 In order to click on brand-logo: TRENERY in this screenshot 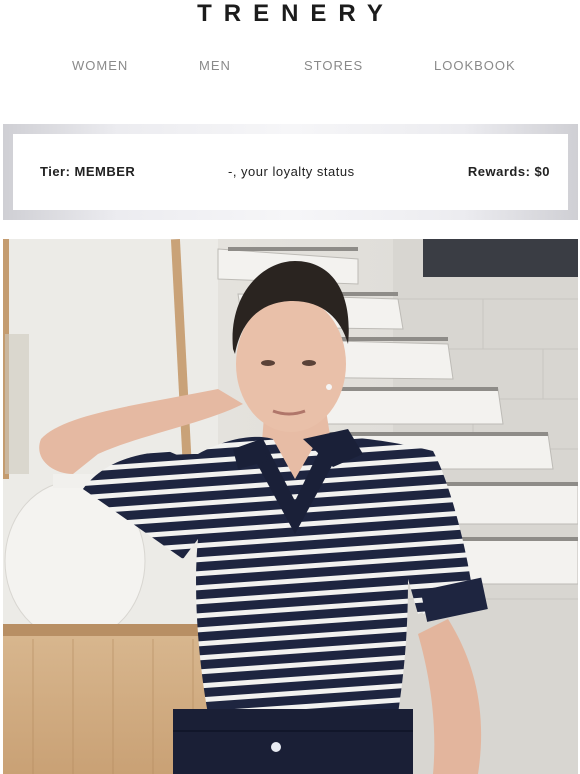, I will do `click(290, 14)`.